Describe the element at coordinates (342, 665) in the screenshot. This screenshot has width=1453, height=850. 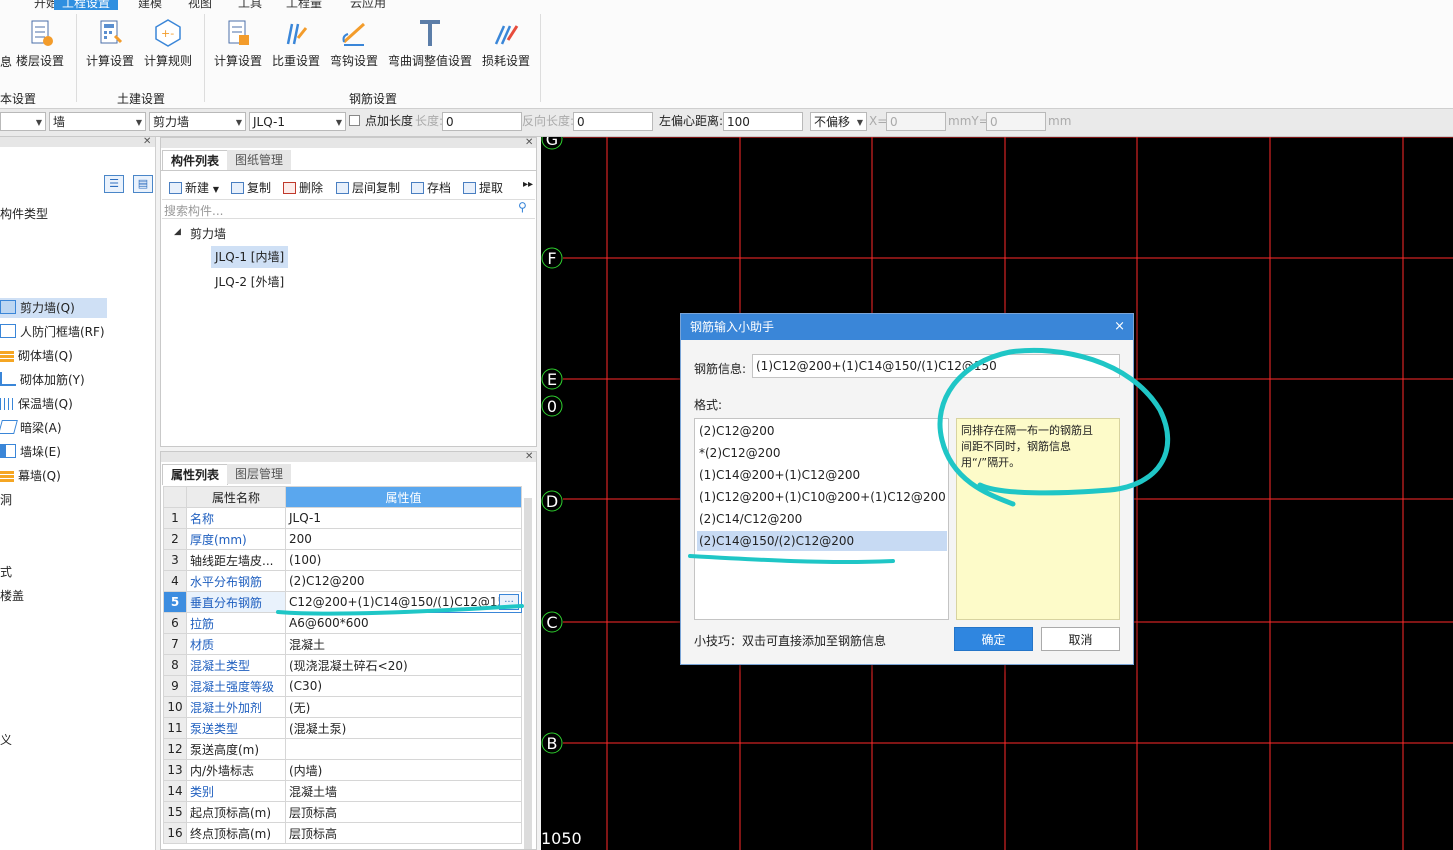
I see `table-row: 8 混凝土类型 (现浇混凝土碎石<20)` at that location.